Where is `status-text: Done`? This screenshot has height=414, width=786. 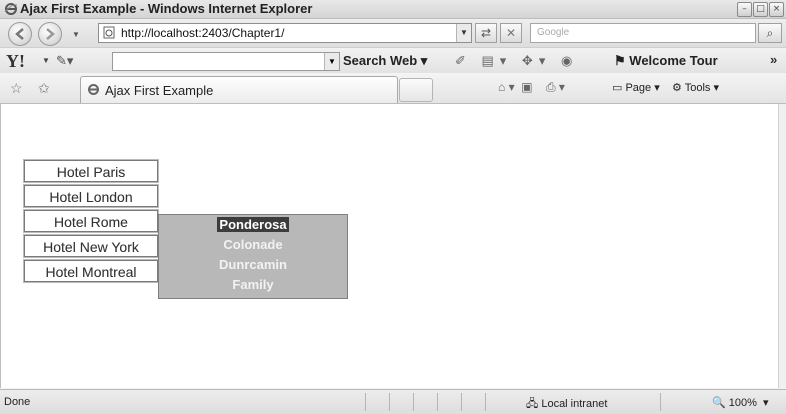
status-text: Done is located at coordinates (17, 402).